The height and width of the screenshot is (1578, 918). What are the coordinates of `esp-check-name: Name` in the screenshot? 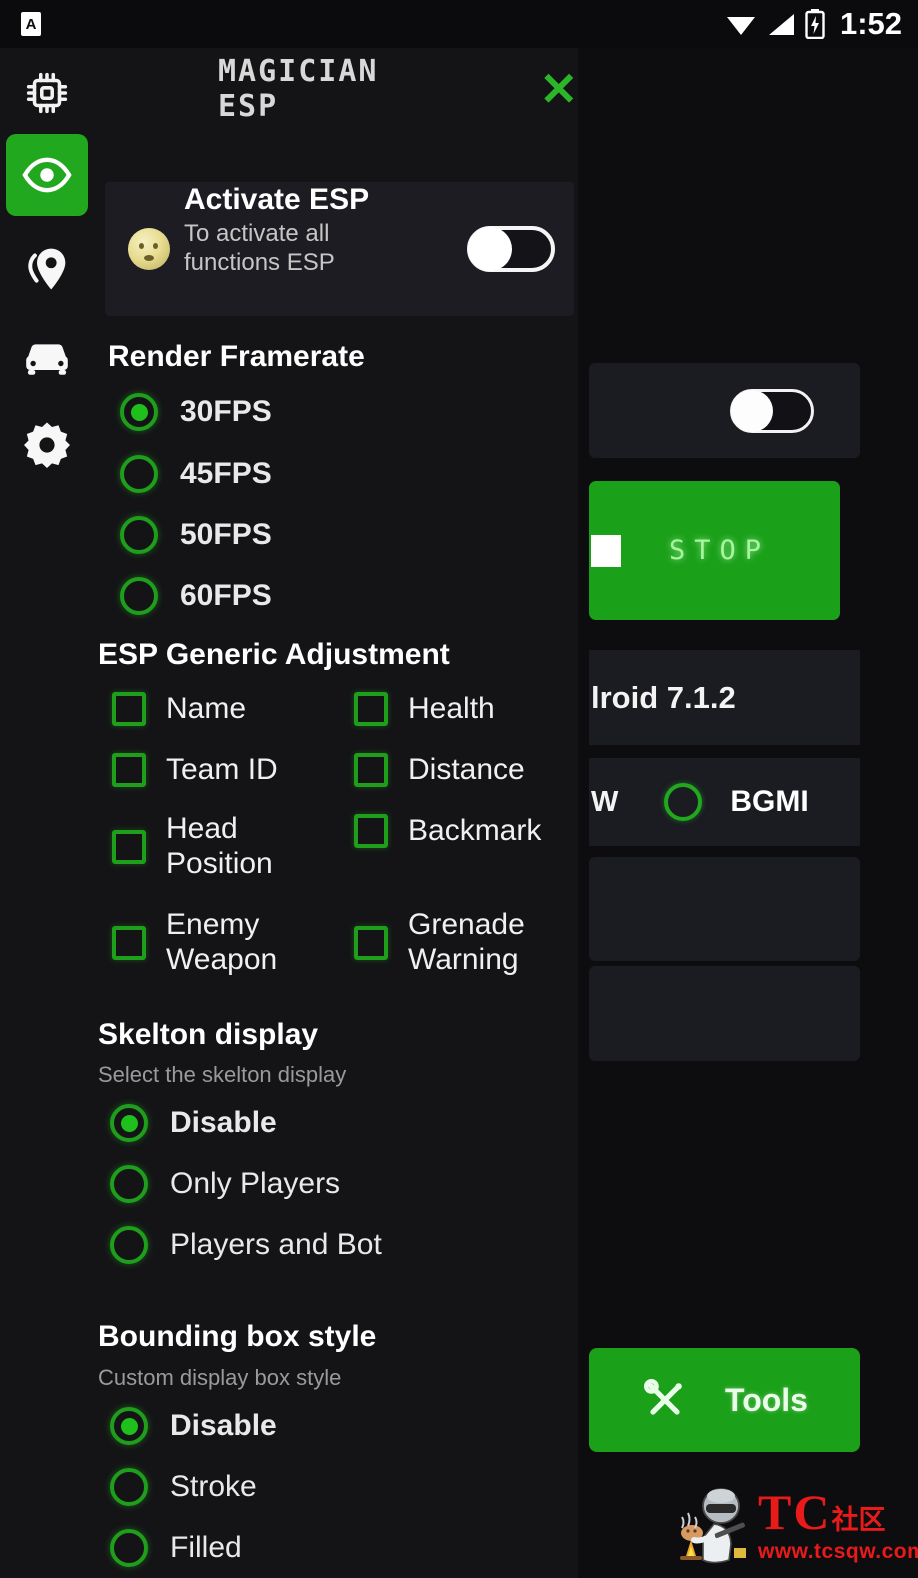 It's located at (179, 709).